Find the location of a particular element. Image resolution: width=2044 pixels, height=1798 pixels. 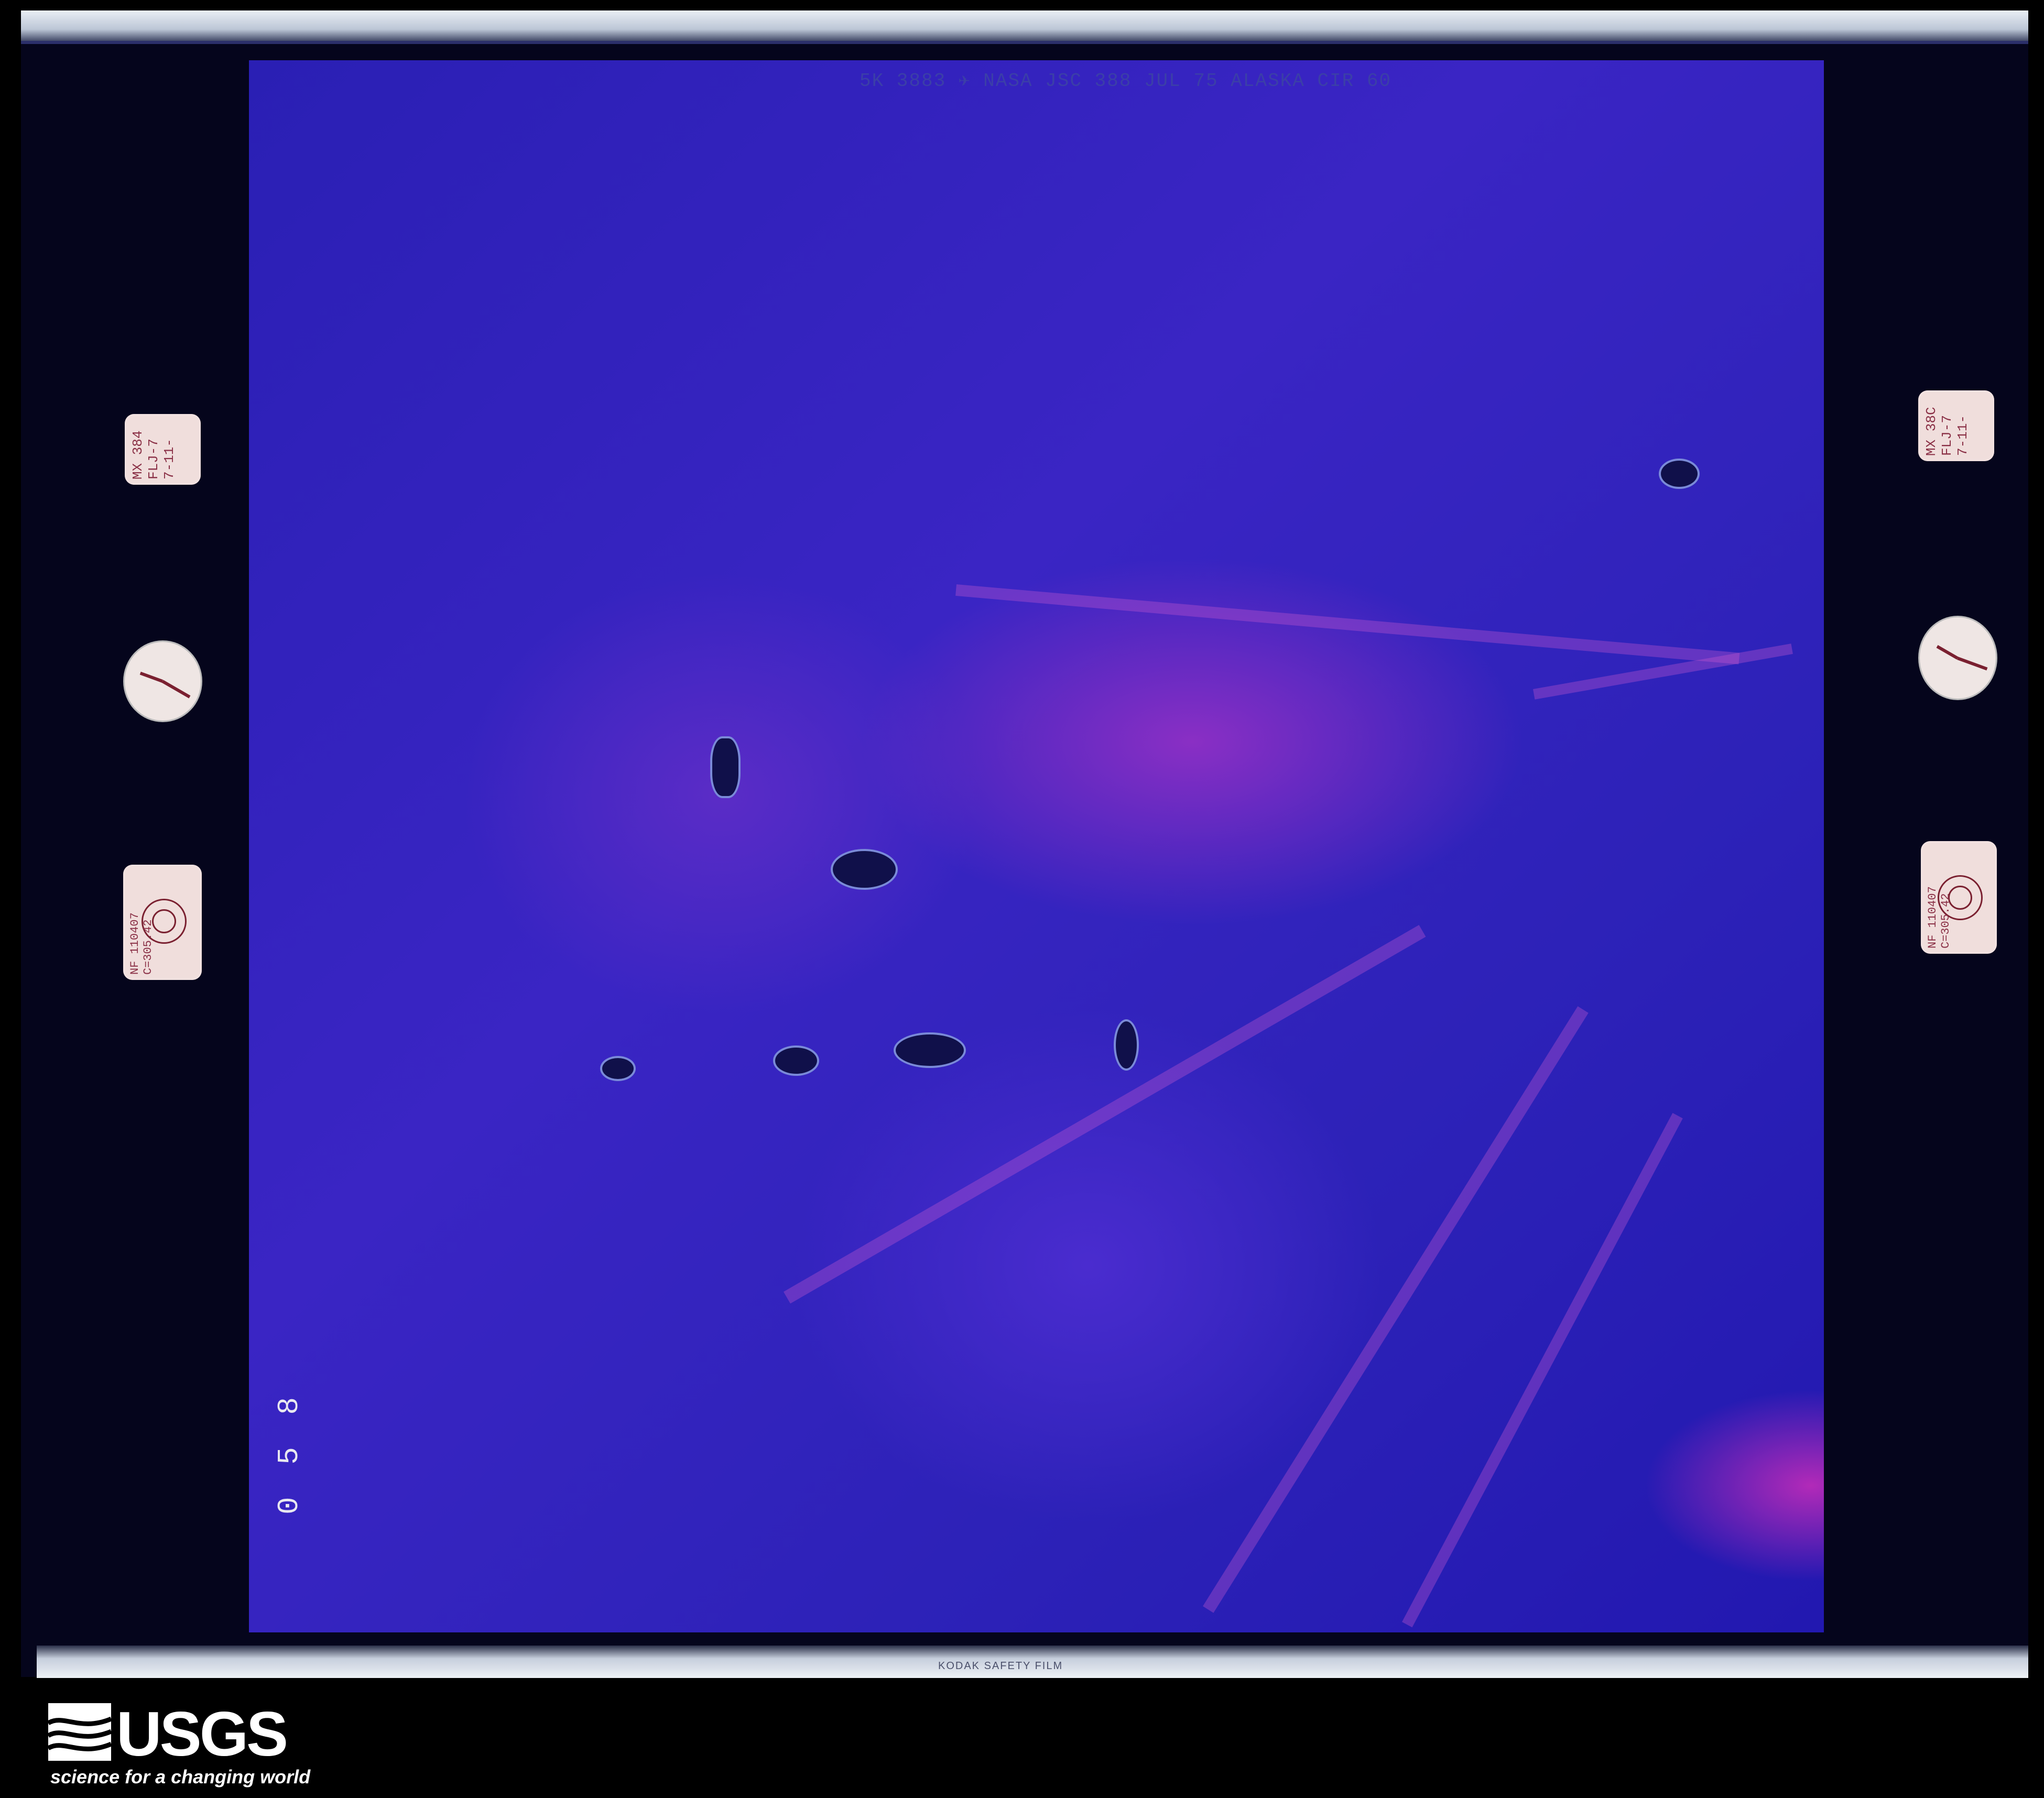

mission-card-text: MX 38C FLJ-7 7-11- is located at coordinates (1947, 431).